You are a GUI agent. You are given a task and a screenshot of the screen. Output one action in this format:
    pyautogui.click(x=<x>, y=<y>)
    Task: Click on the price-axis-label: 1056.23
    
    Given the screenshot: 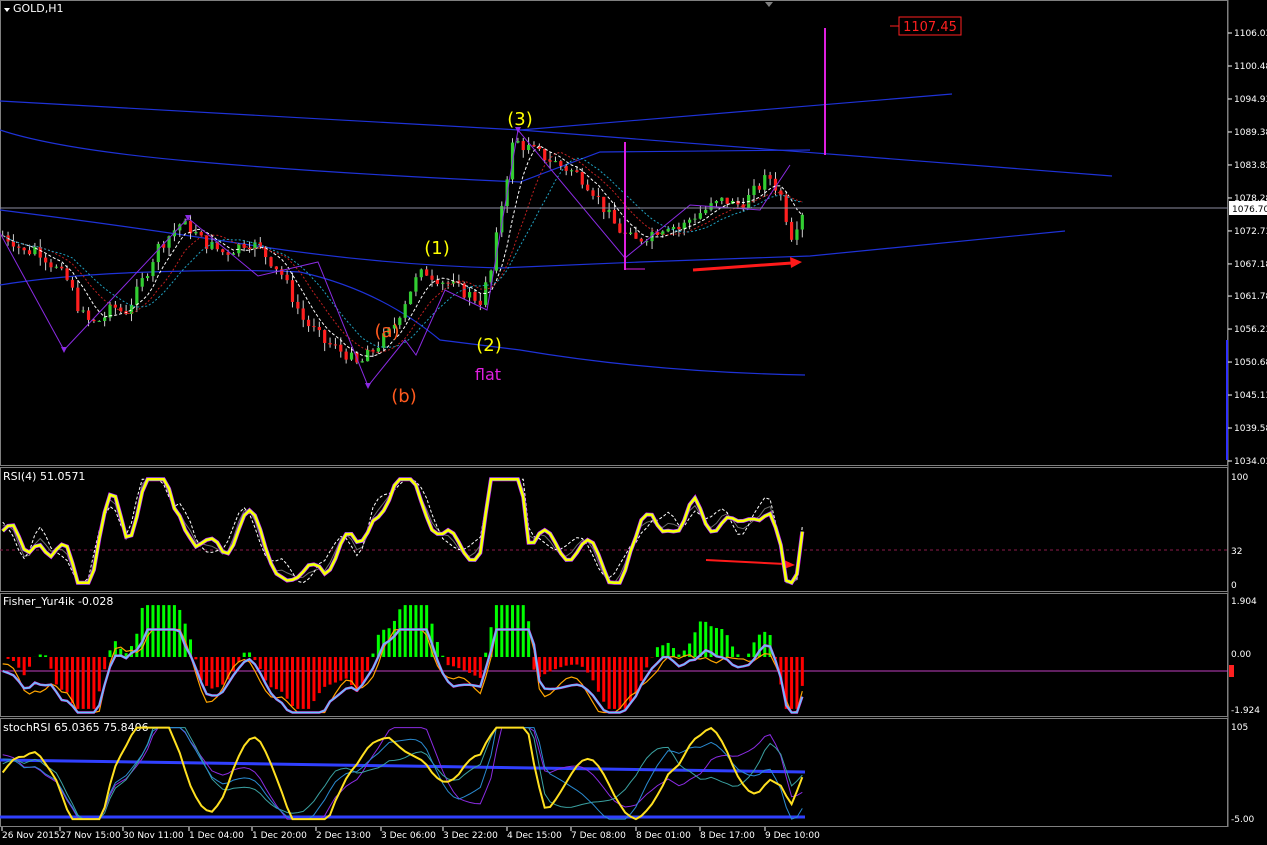 What is the action you would take?
    pyautogui.click(x=1250, y=330)
    